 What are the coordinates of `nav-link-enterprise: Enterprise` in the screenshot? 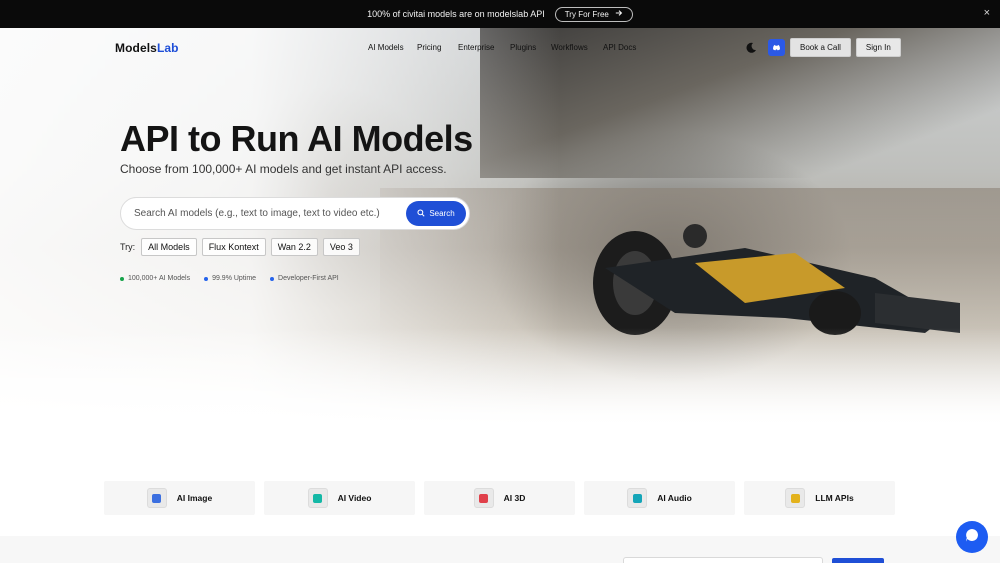 It's located at (484, 47).